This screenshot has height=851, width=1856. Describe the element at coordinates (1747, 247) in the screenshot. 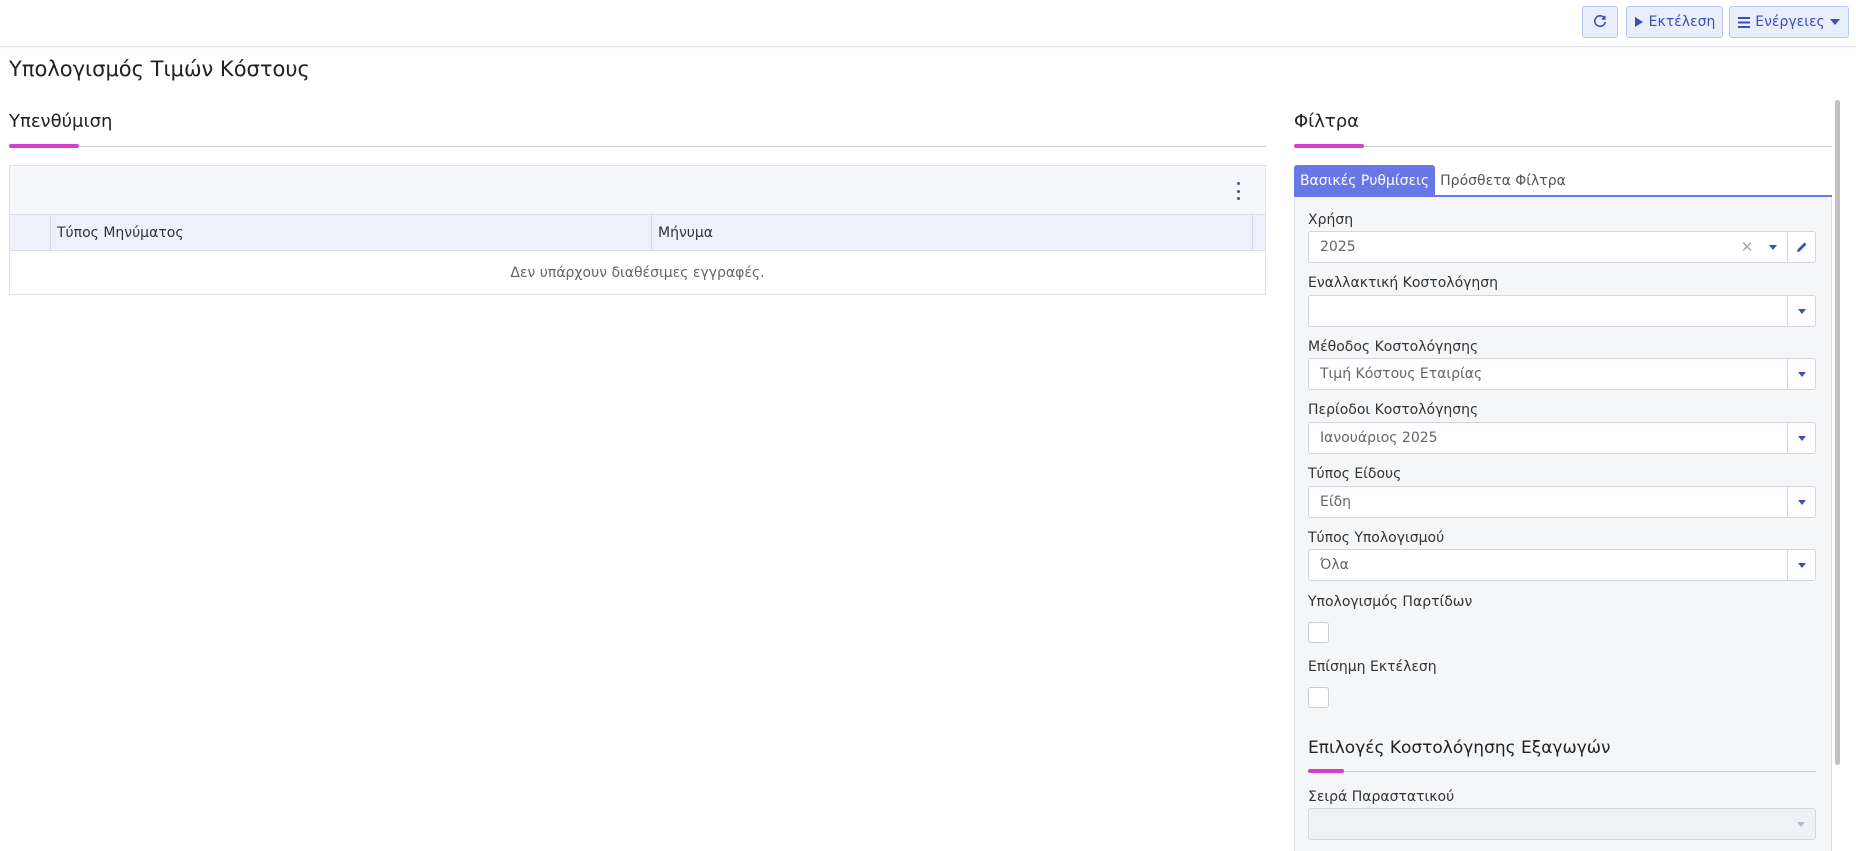

I see `clear-icon: ✕` at that location.